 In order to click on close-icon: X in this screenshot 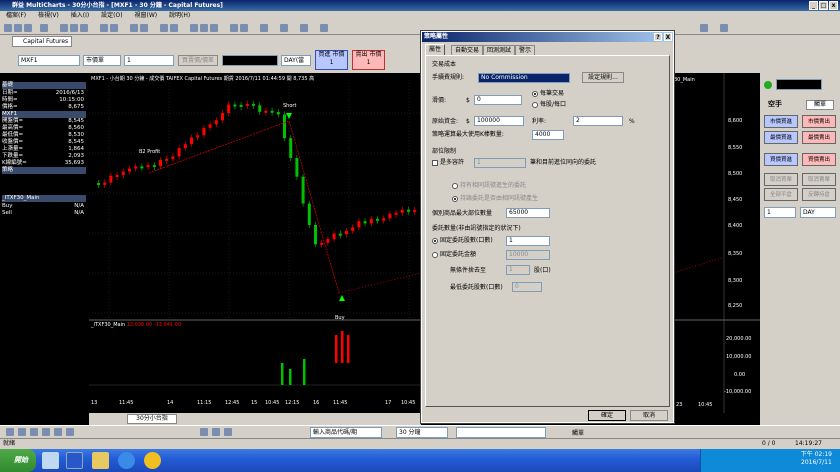, I will do `click(668, 37)`.